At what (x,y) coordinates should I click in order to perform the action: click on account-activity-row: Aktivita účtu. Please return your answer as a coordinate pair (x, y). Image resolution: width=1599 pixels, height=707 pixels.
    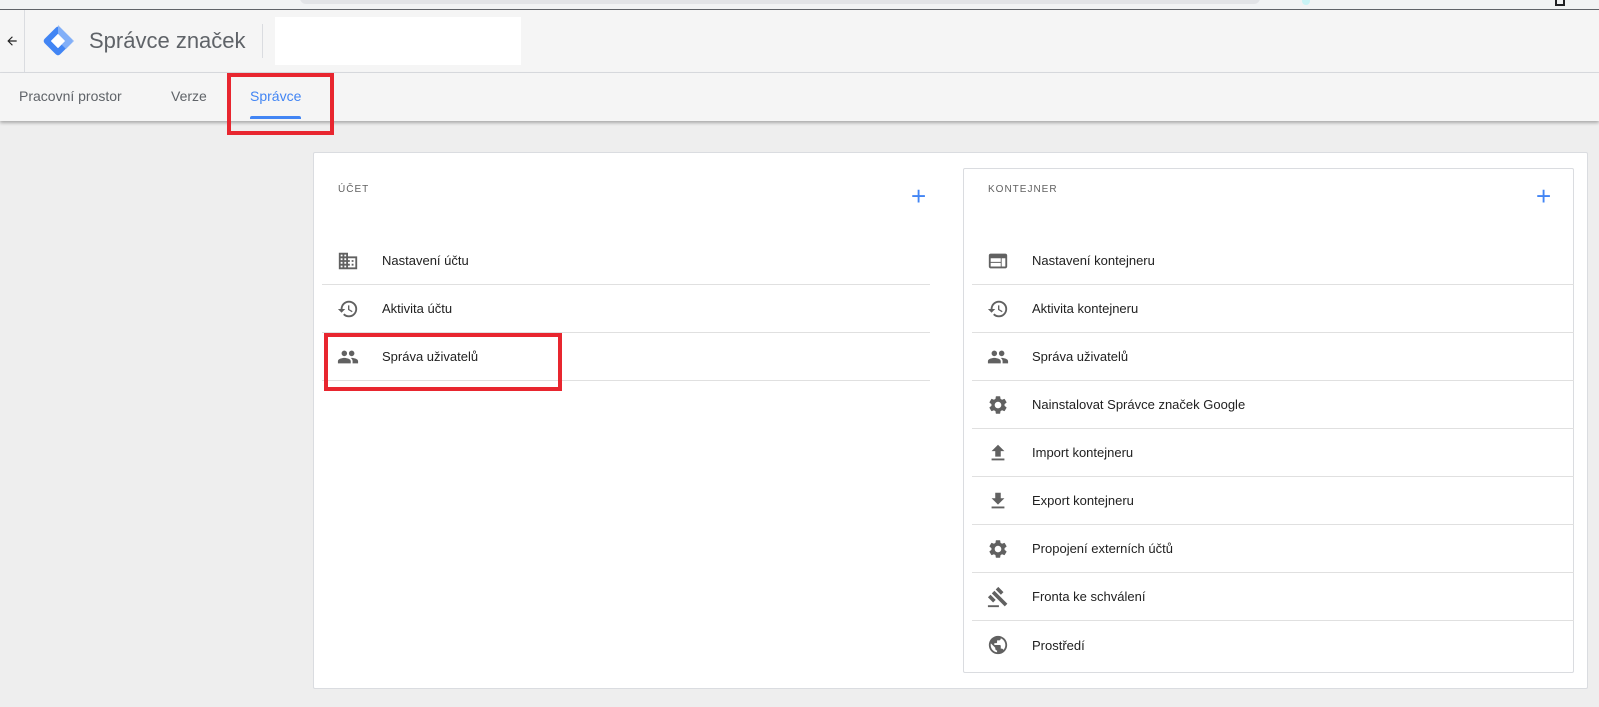
    Looking at the image, I should click on (626, 309).